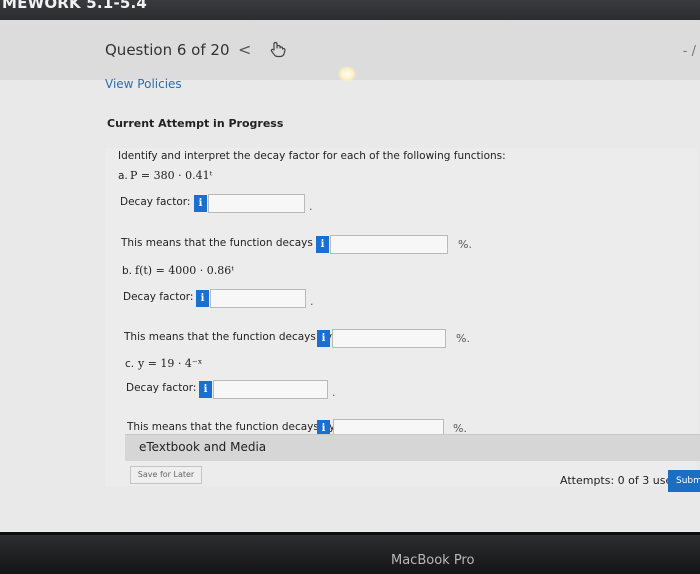 The width and height of the screenshot is (700, 574). What do you see at coordinates (350, 533) in the screenshot?
I see `bezel-edge` at bounding box center [350, 533].